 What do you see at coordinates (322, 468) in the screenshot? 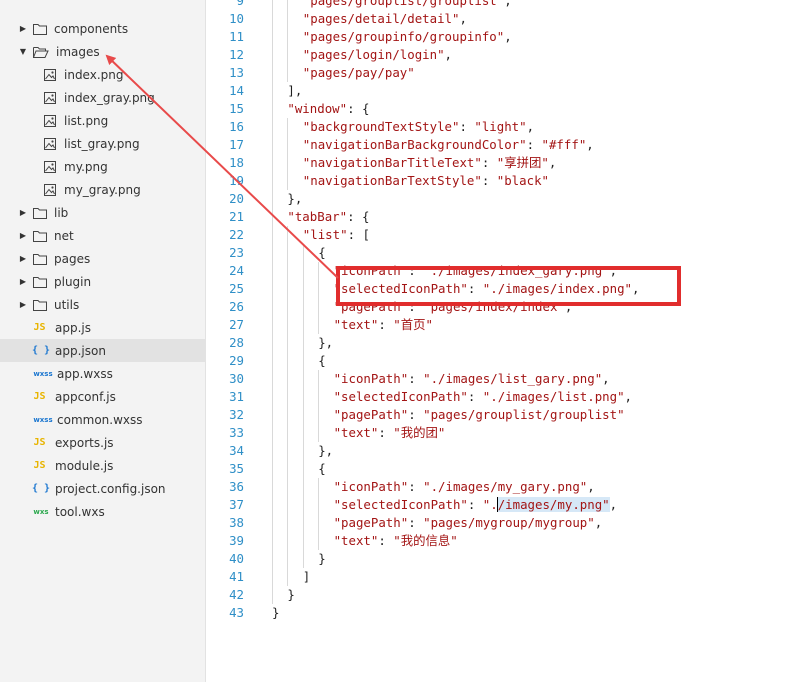
I see `code-token: {` at bounding box center [322, 468].